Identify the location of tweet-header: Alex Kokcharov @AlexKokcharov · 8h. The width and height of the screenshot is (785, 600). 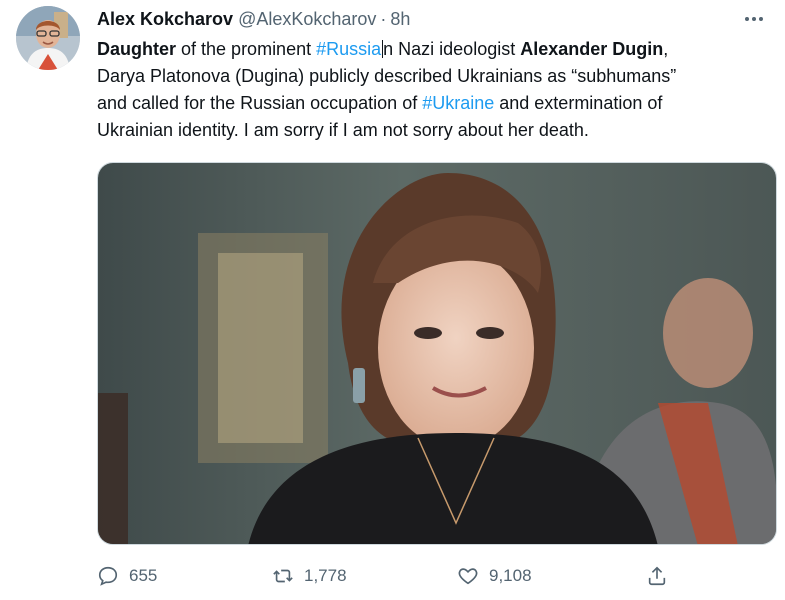
(253, 20).